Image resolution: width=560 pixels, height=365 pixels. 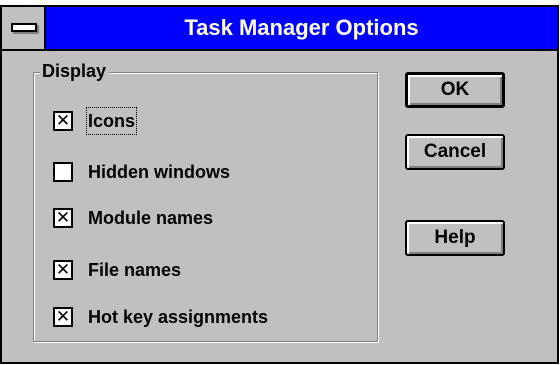 I want to click on file-names-label: File names, so click(x=134, y=270).